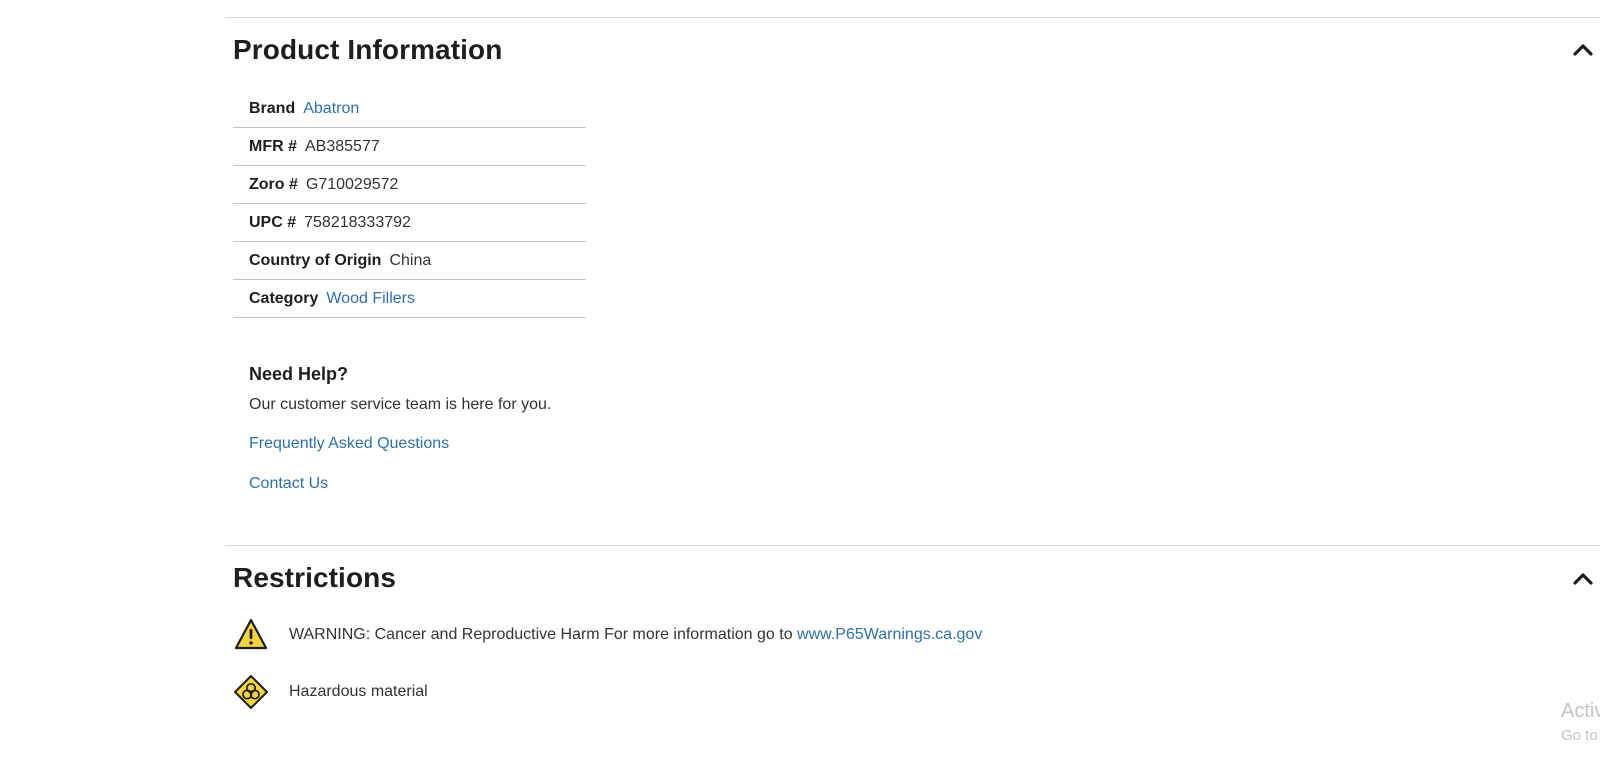 This screenshot has height=760, width=1600. I want to click on spec-label: Category, so click(284, 298).